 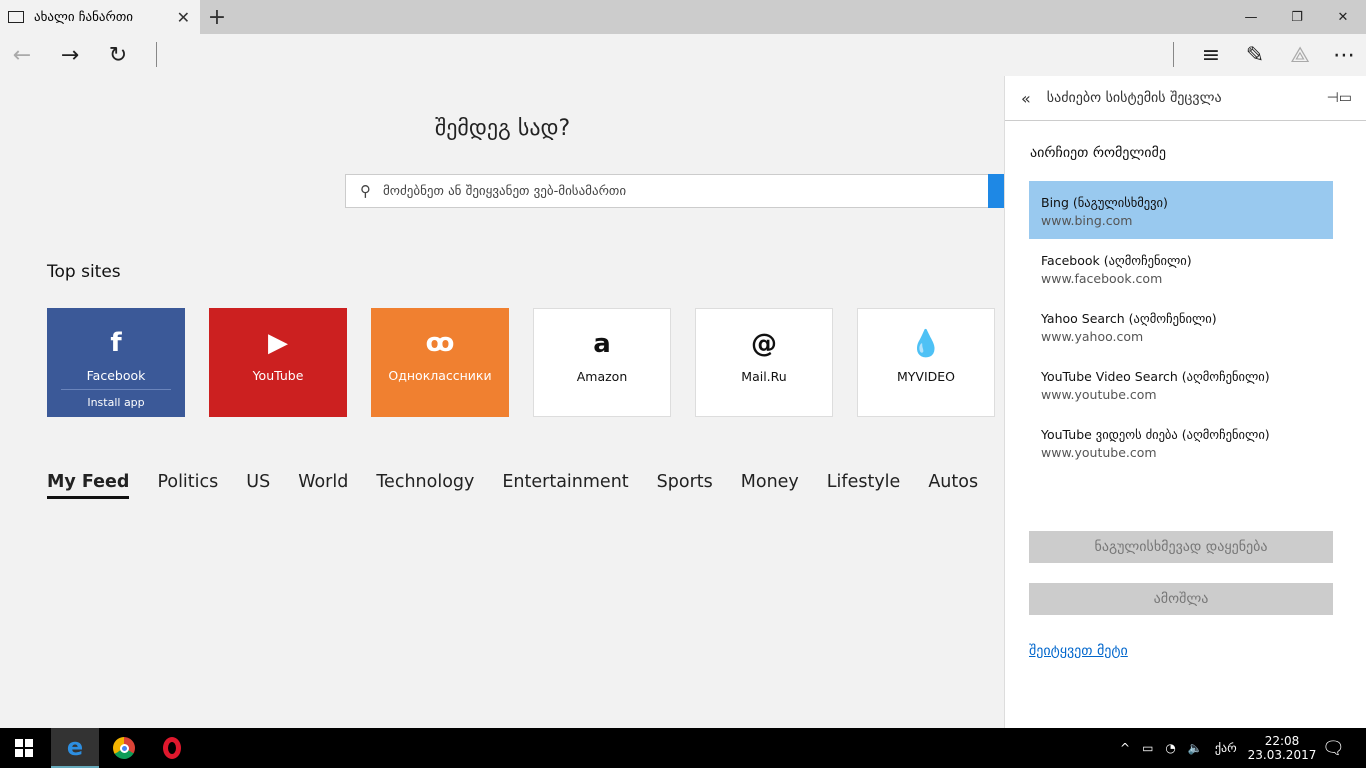 What do you see at coordinates (116, 375) in the screenshot?
I see `tile-label: Facebook` at bounding box center [116, 375].